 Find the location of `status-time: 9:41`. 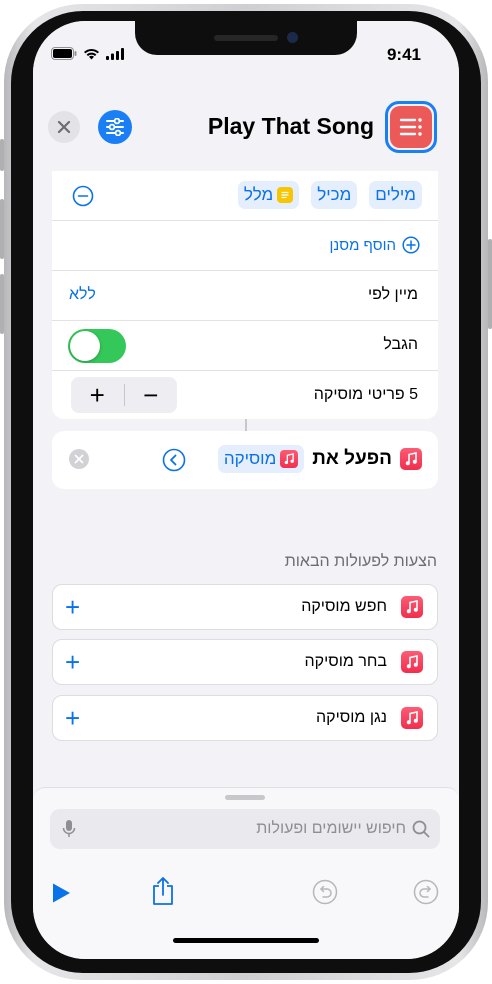

status-time: 9:41 is located at coordinates (403, 54).